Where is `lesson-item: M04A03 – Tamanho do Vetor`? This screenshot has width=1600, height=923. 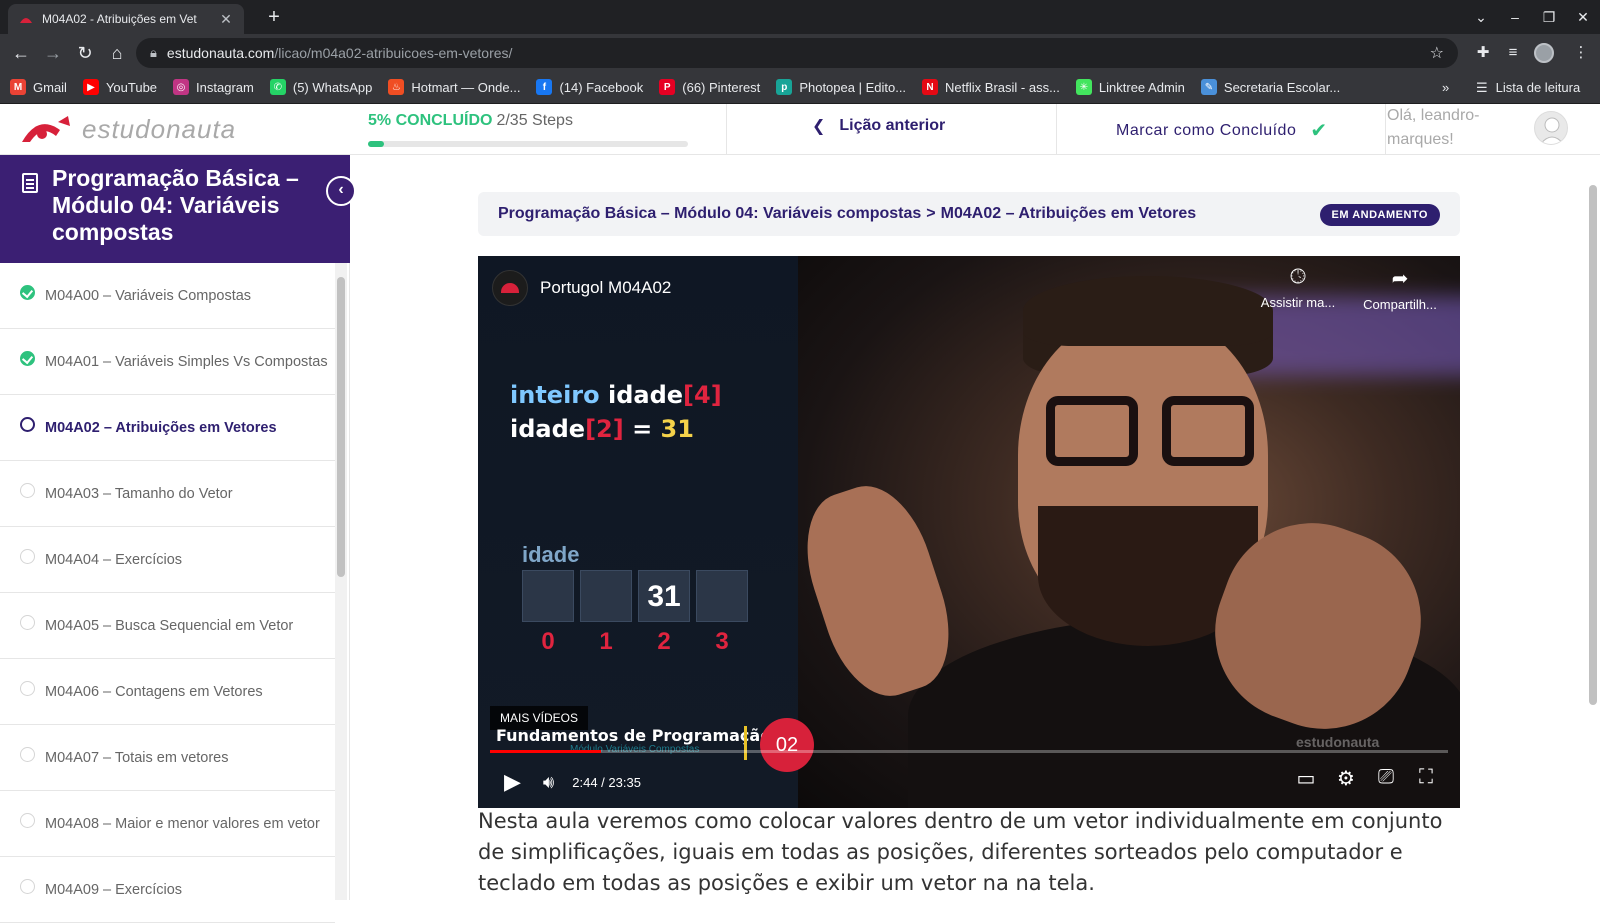 lesson-item: M04A03 – Tamanho do Vetor is located at coordinates (167, 494).